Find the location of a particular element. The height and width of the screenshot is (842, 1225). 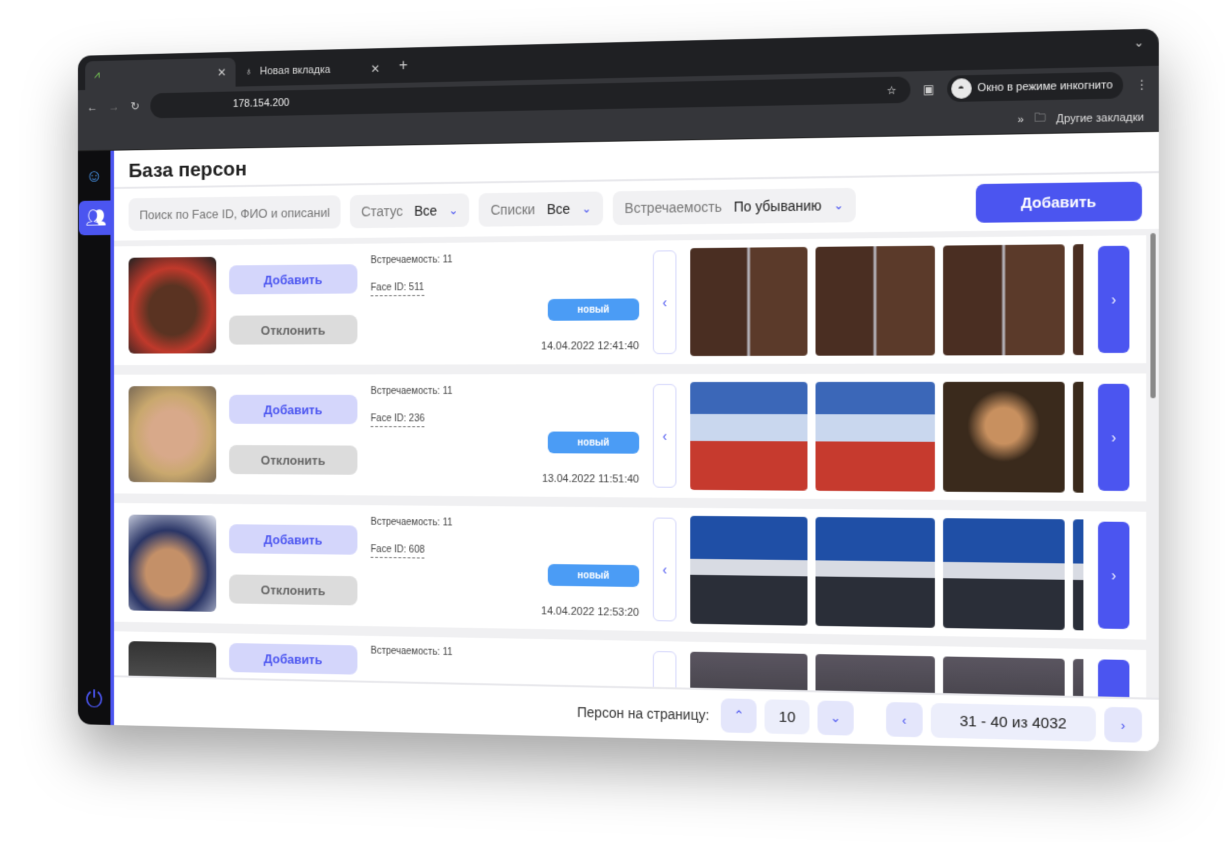

new-tab-button: + is located at coordinates (403, 70).